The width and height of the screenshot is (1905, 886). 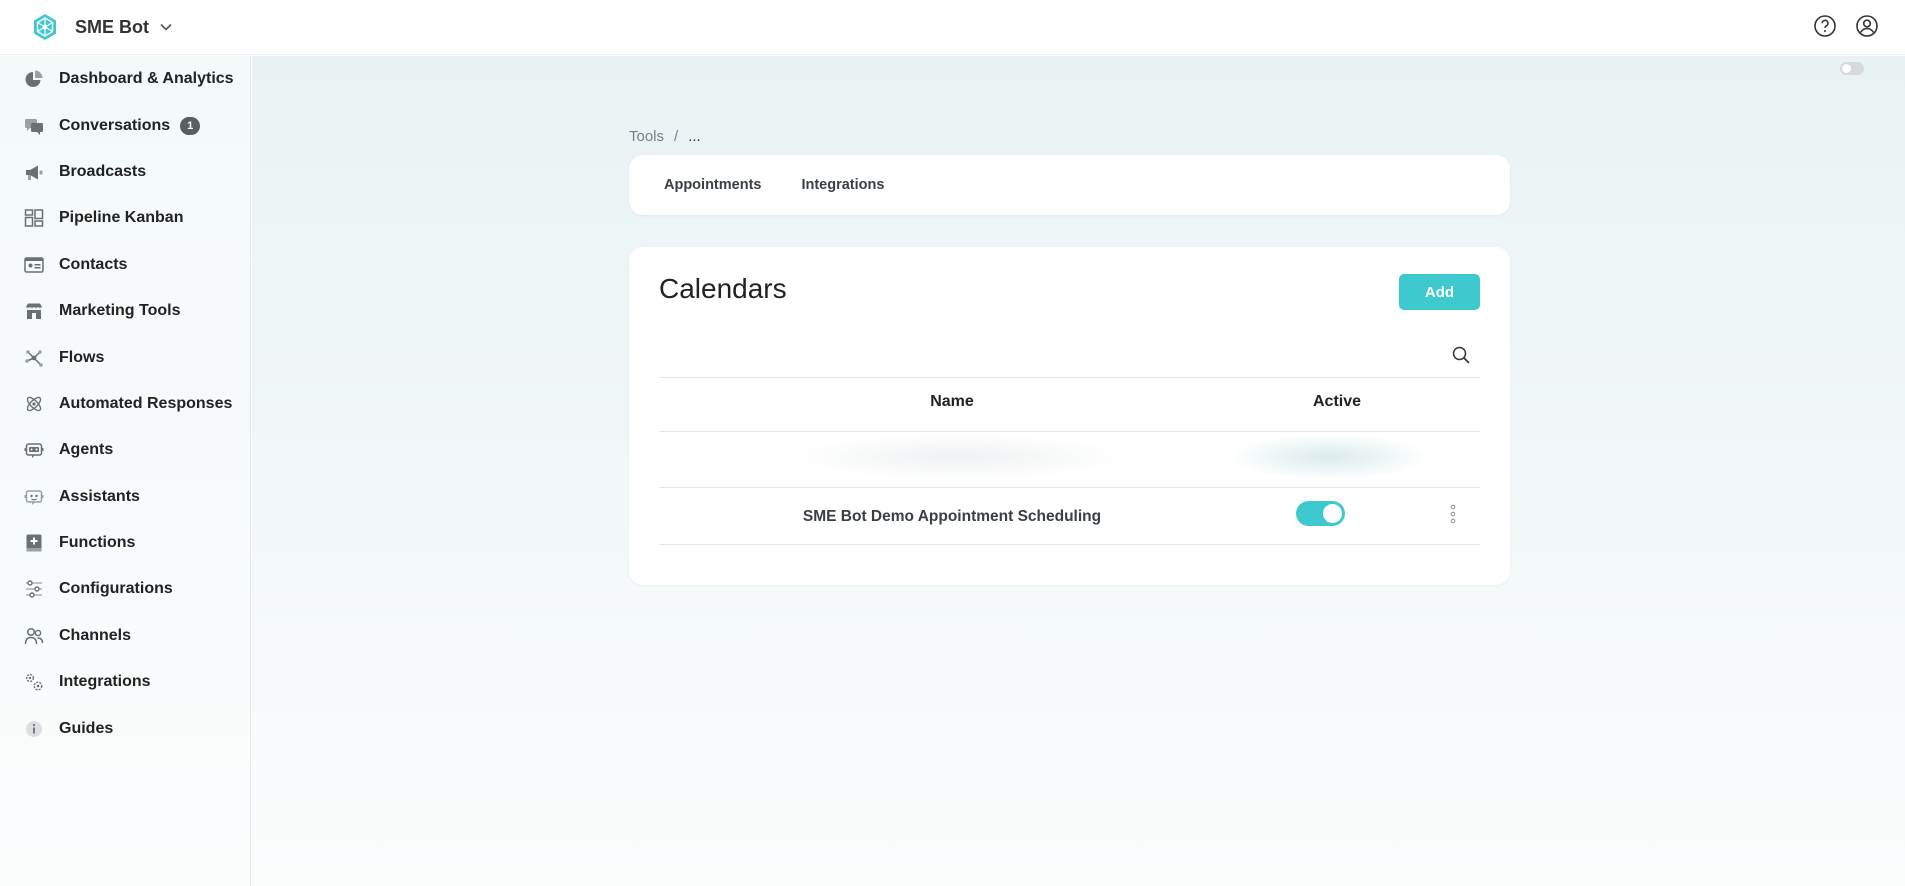 I want to click on sidebar-item-assistants: Assistants, so click(x=125, y=497).